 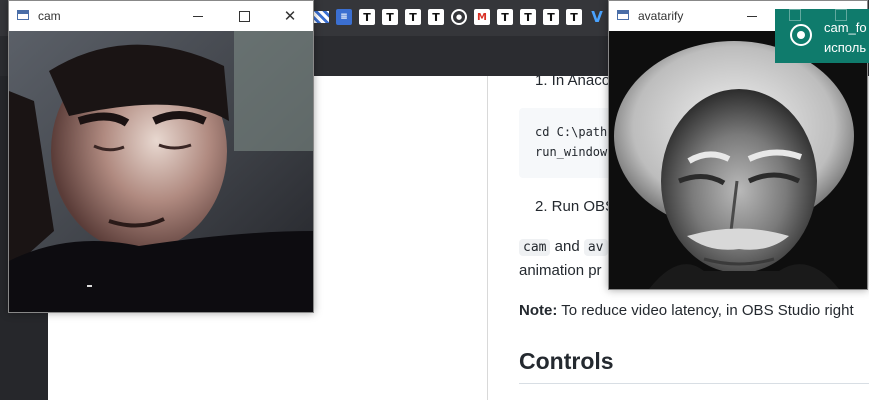 What do you see at coordinates (566, 361) in the screenshot?
I see `controls-heading: Controls` at bounding box center [566, 361].